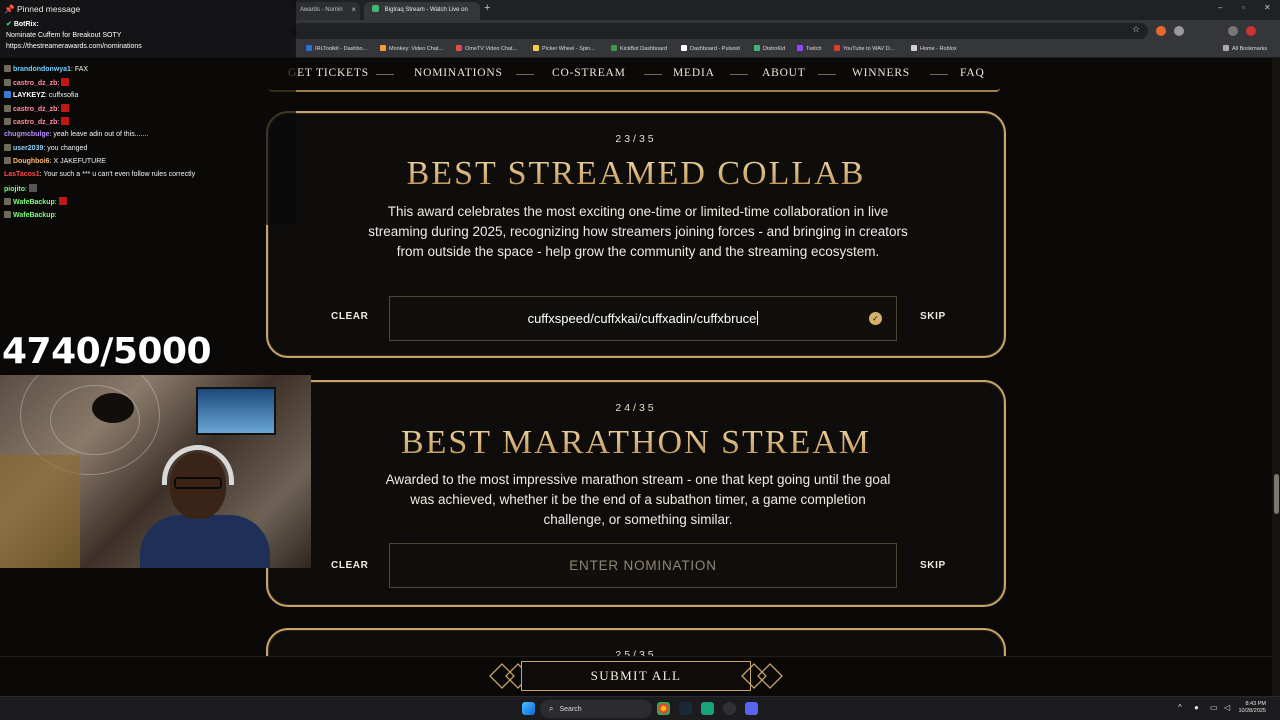 This screenshot has height=720, width=1280. What do you see at coordinates (422, 11) in the screenshot?
I see `tab-stream: BigIraq Stream - Watch Live on` at bounding box center [422, 11].